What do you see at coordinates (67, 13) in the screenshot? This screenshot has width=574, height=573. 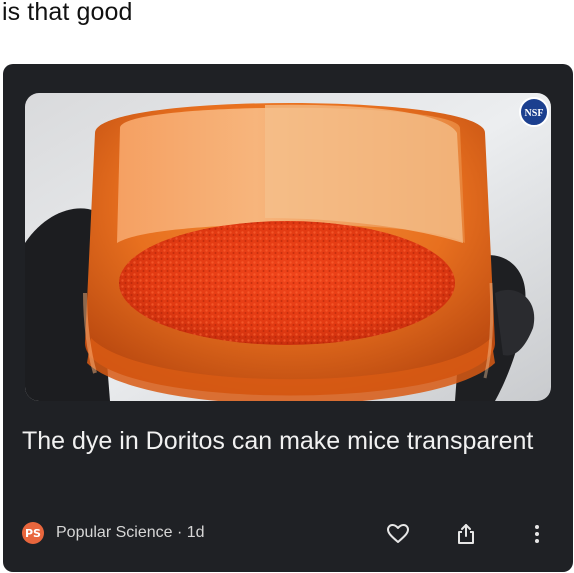 I see `post-caption: is that good` at bounding box center [67, 13].